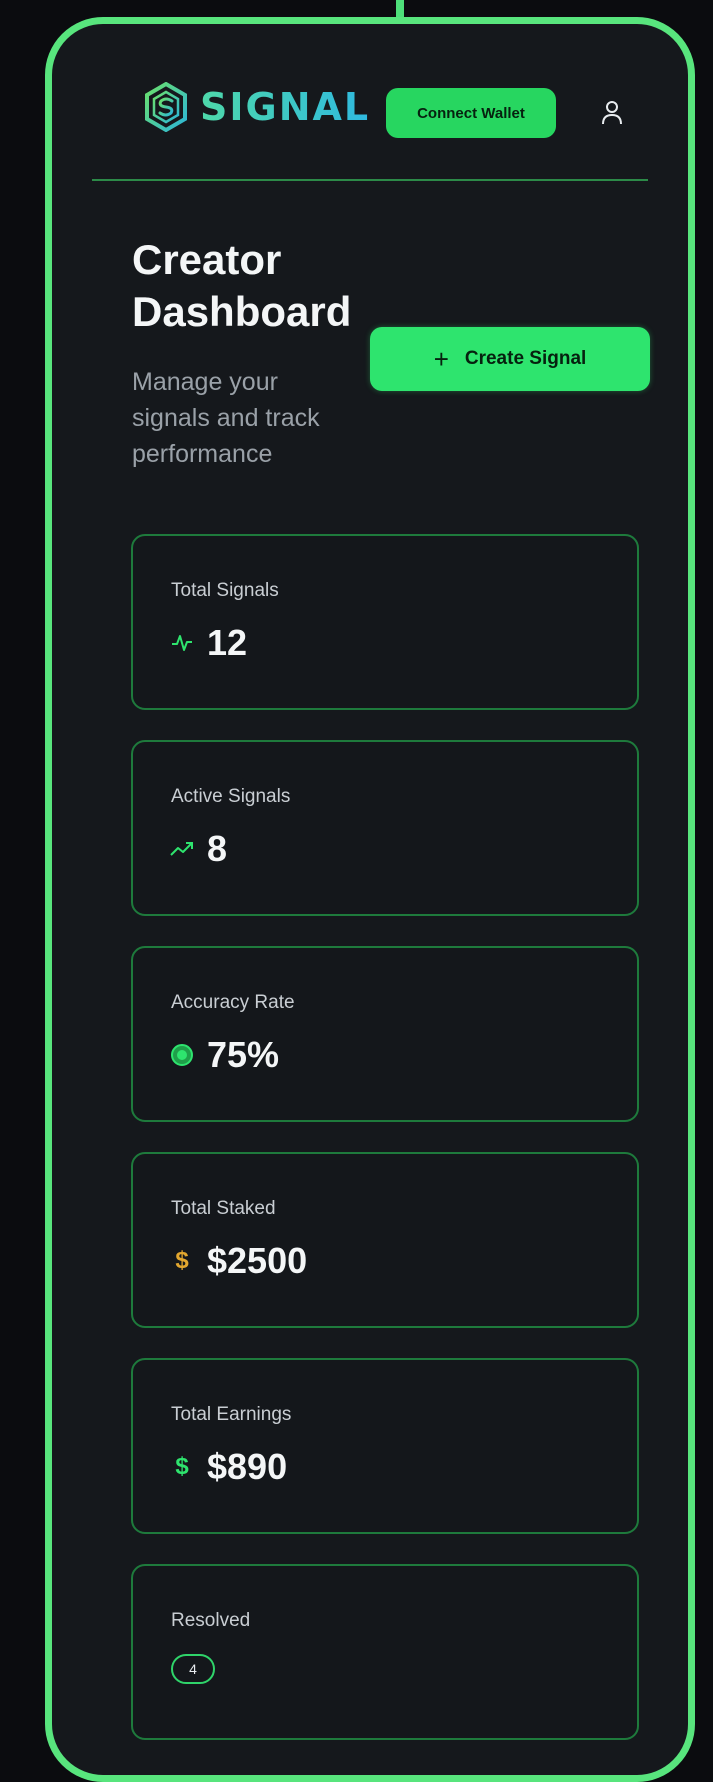 This screenshot has height=1782, width=713. I want to click on stat-card-total-signals: Total Signals 12, so click(385, 622).